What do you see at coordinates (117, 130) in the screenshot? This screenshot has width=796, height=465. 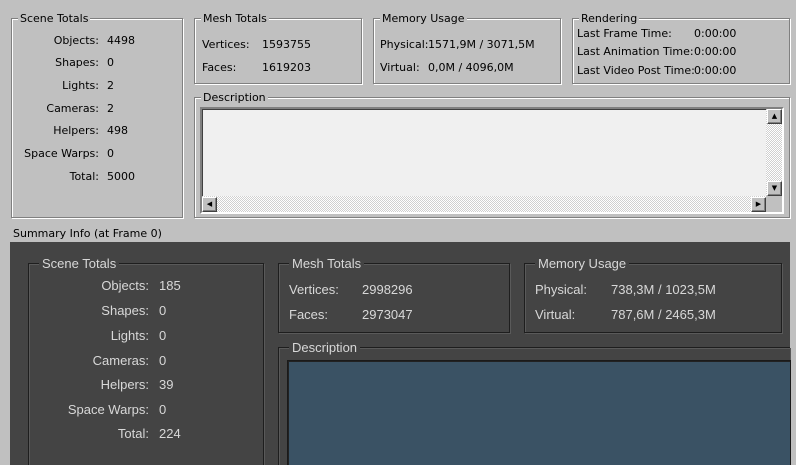 I see `helpers-value: 498` at bounding box center [117, 130].